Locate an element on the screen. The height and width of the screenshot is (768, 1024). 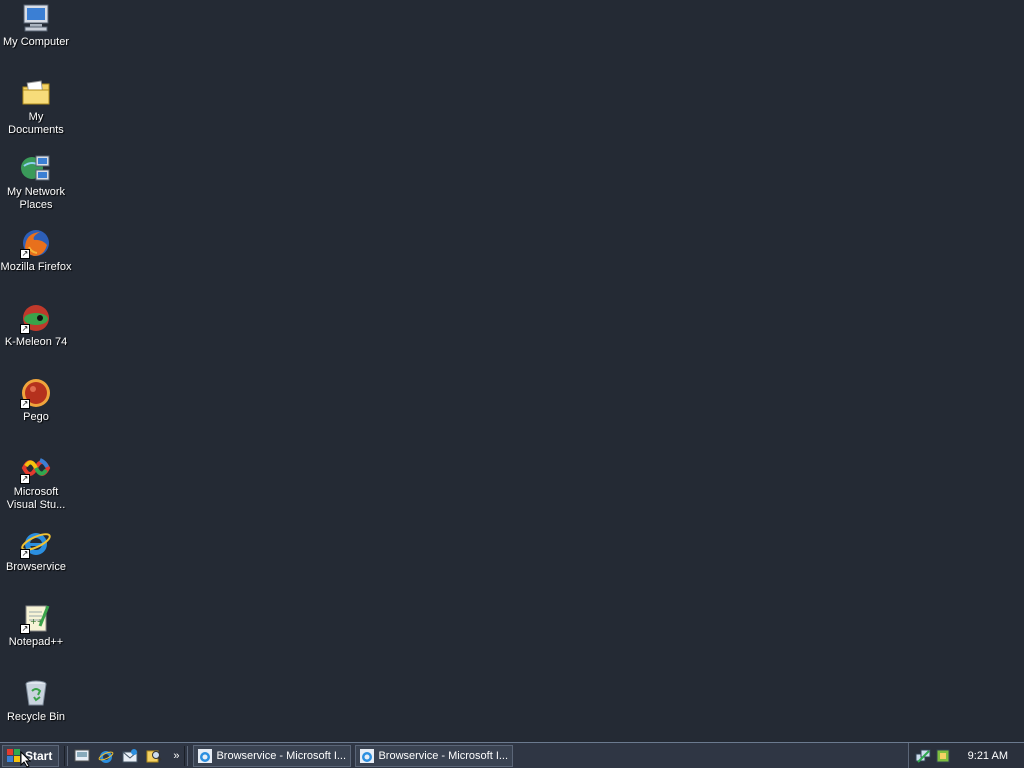
desktop-icon-pego: ↗ Pego is located at coordinates (36, 400).